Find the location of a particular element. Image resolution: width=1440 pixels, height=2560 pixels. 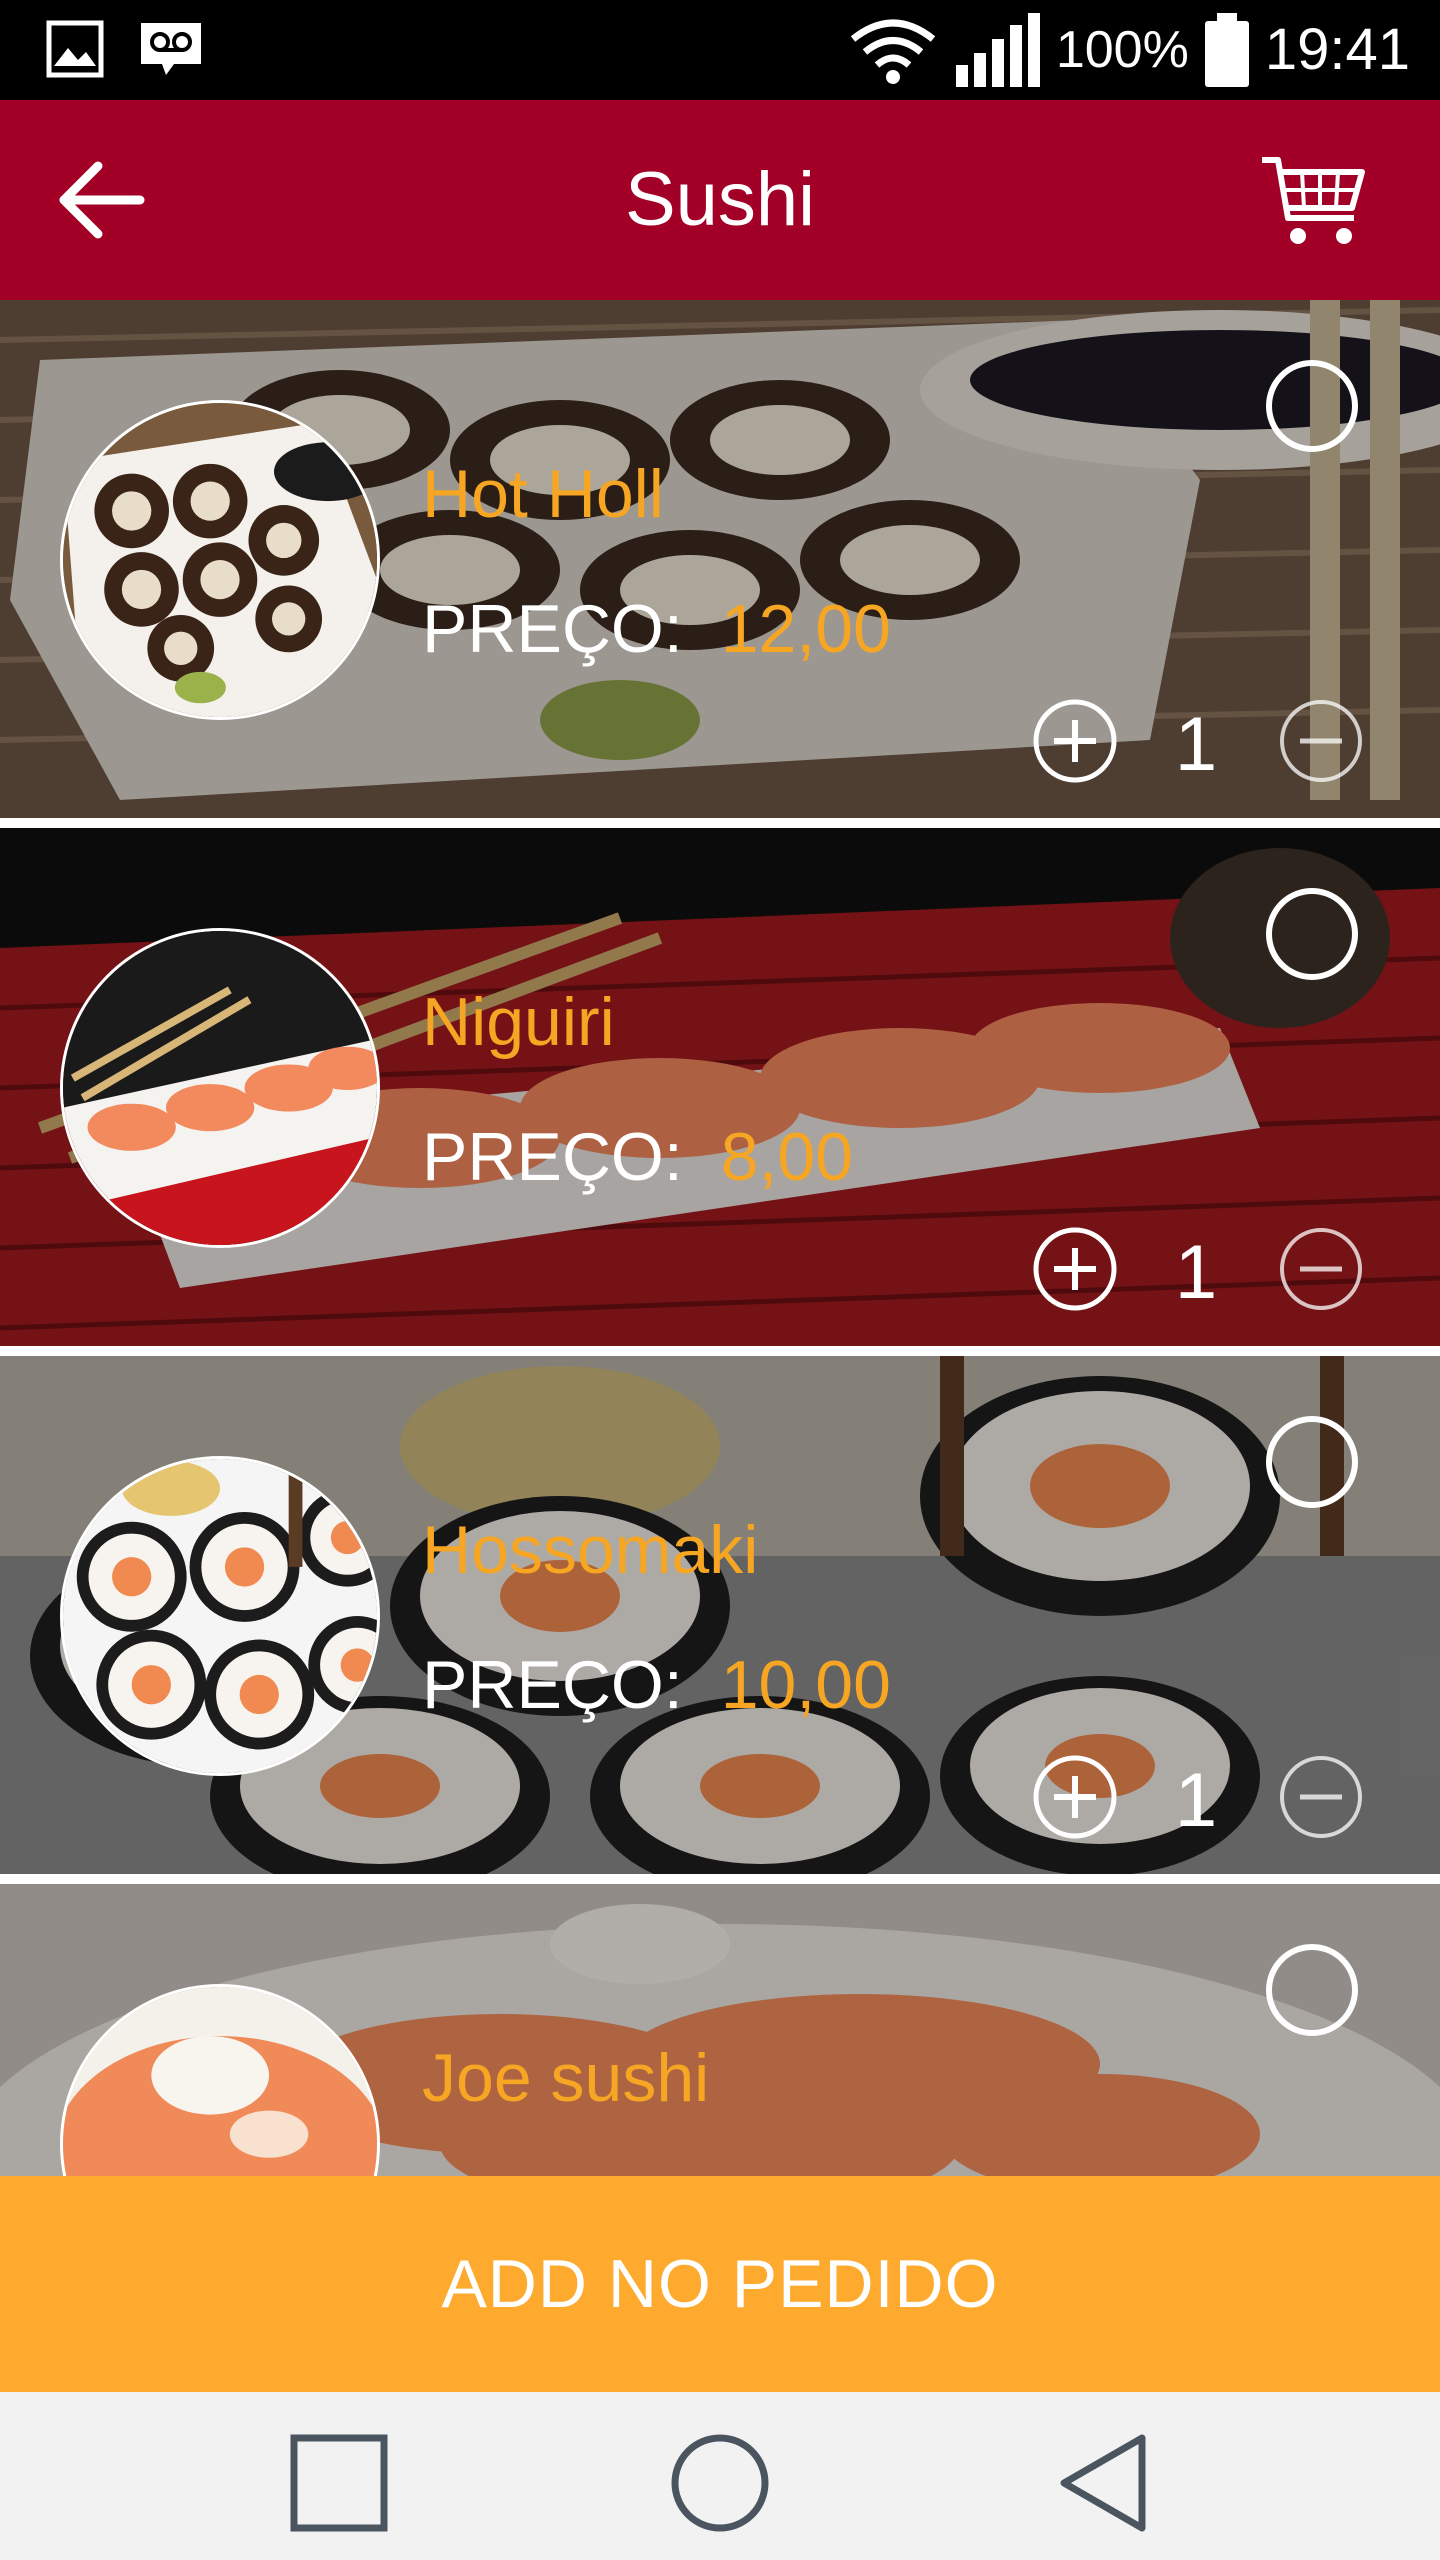

recents-icon is located at coordinates (339, 2483).